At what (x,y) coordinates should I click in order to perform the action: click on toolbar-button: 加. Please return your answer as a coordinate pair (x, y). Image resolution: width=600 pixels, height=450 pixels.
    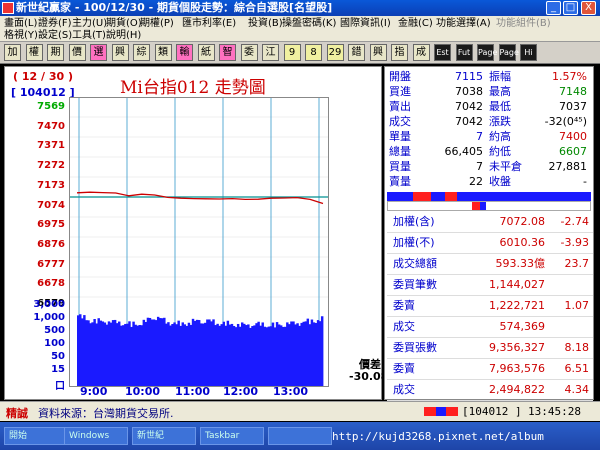
    Looking at the image, I should click on (12, 52).